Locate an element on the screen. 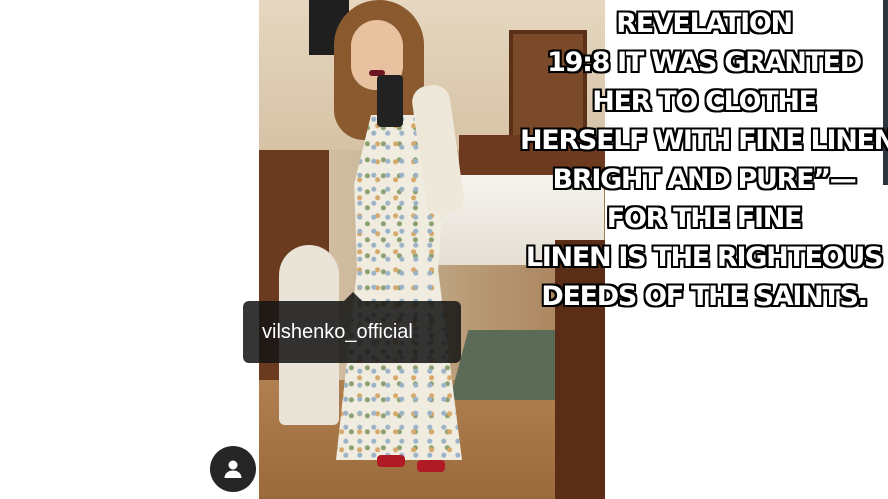 This screenshot has width=888, height=499. user-tag-label: vilshenko_official is located at coordinates (337, 331).